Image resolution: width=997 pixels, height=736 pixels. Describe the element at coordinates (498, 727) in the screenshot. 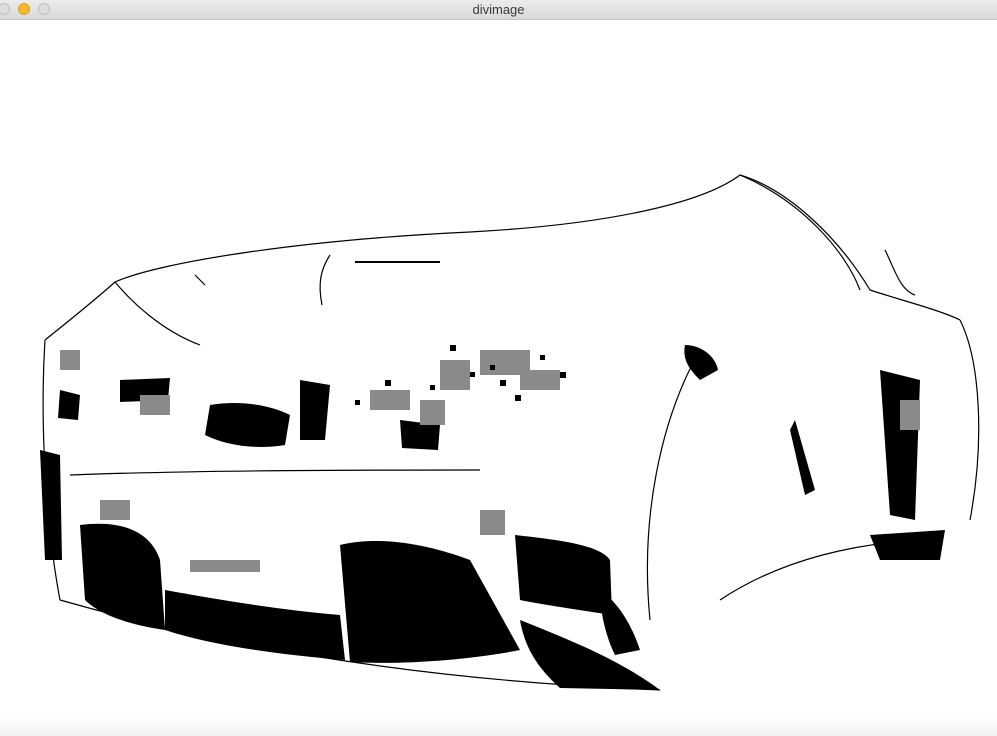

I see `window-bottom-edge` at that location.